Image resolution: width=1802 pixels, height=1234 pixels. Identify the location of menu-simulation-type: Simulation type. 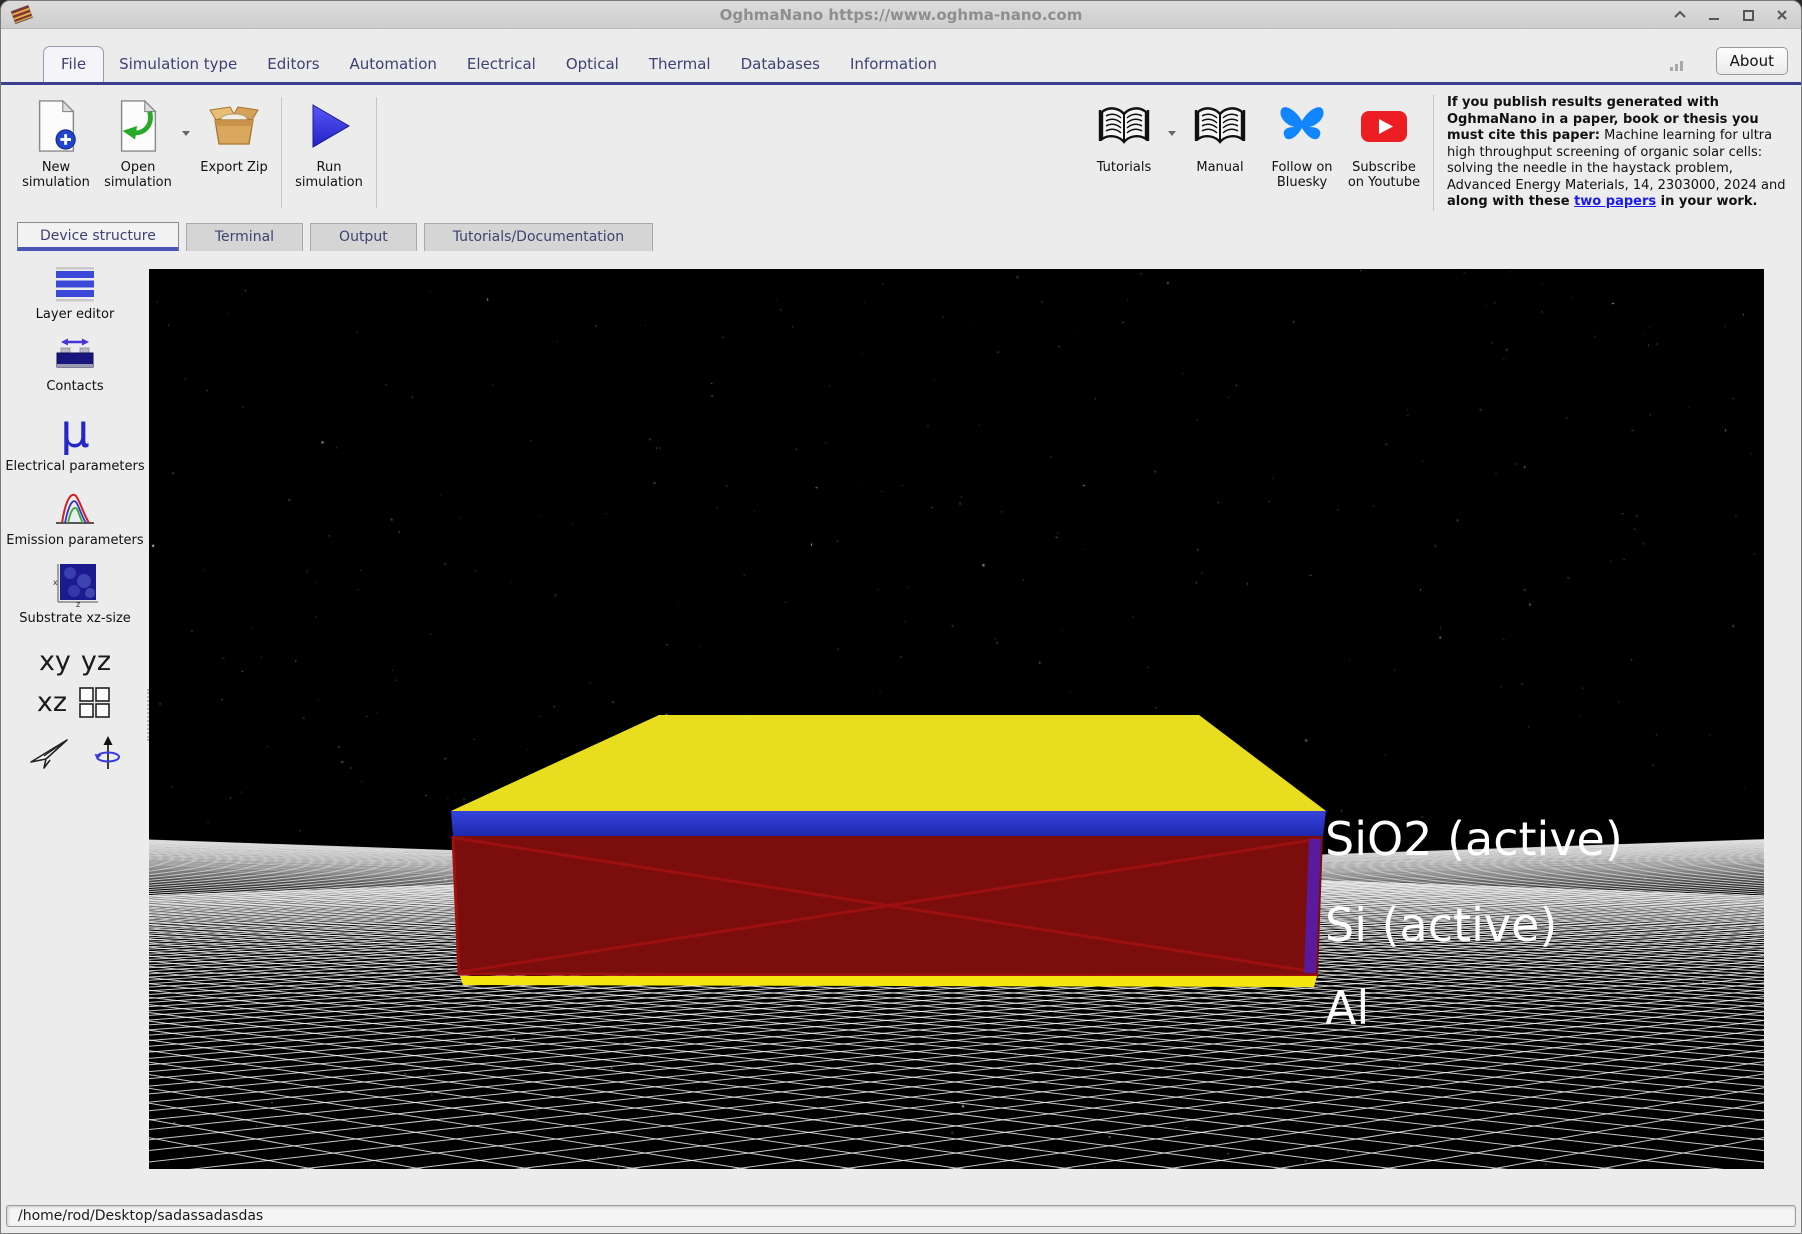
(178, 64).